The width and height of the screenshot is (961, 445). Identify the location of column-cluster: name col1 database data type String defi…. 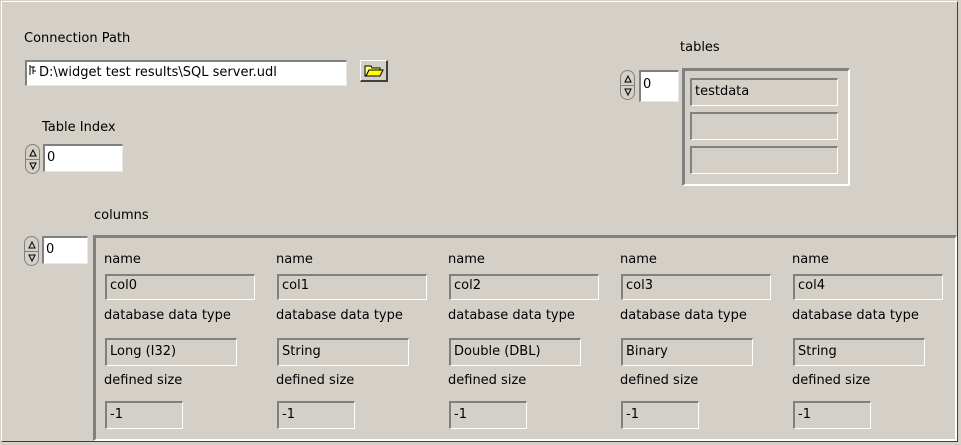
(356, 343).